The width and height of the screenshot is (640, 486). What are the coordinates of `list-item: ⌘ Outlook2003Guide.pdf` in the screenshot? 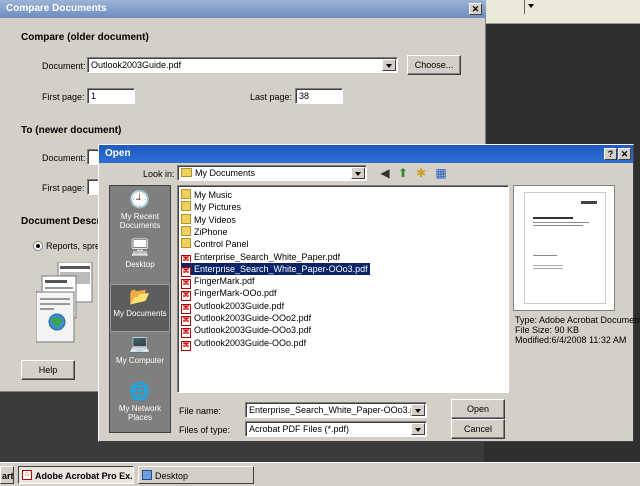 It's located at (233, 307).